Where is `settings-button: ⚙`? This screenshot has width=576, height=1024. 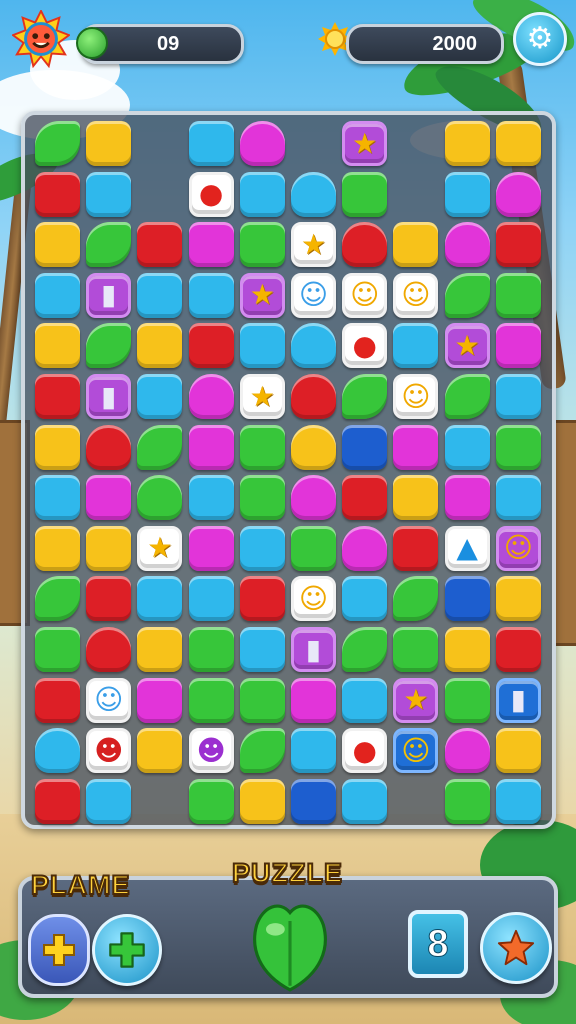 settings-button: ⚙ is located at coordinates (540, 39).